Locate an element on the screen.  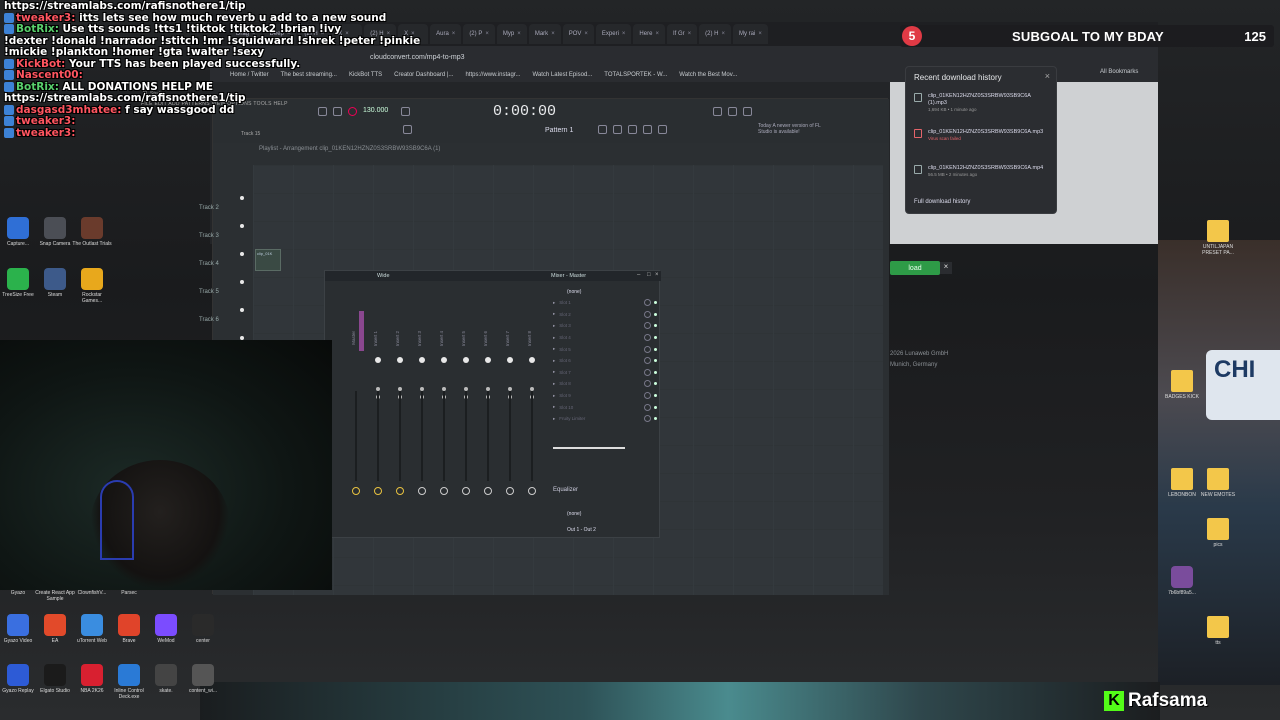
app-icon: Inline Control Deck.exe is located at coordinates (129, 682).